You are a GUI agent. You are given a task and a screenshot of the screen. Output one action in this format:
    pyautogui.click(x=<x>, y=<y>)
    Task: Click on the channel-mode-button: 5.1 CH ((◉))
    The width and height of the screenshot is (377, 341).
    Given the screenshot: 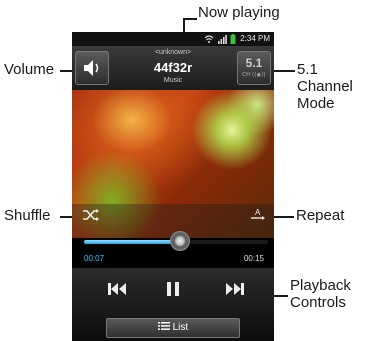 What is the action you would take?
    pyautogui.click(x=254, y=68)
    